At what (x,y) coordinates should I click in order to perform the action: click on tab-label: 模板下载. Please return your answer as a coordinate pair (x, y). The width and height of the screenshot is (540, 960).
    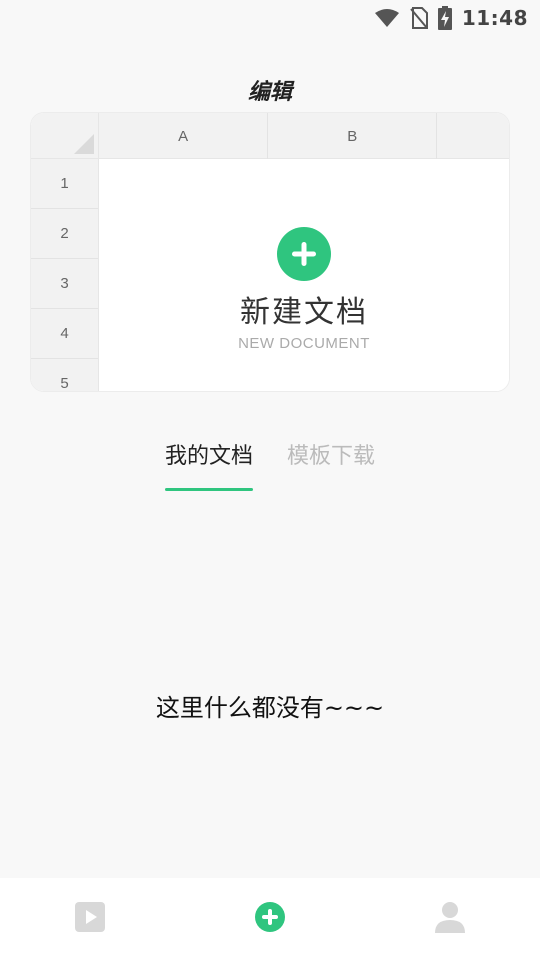
    Looking at the image, I should click on (331, 456).